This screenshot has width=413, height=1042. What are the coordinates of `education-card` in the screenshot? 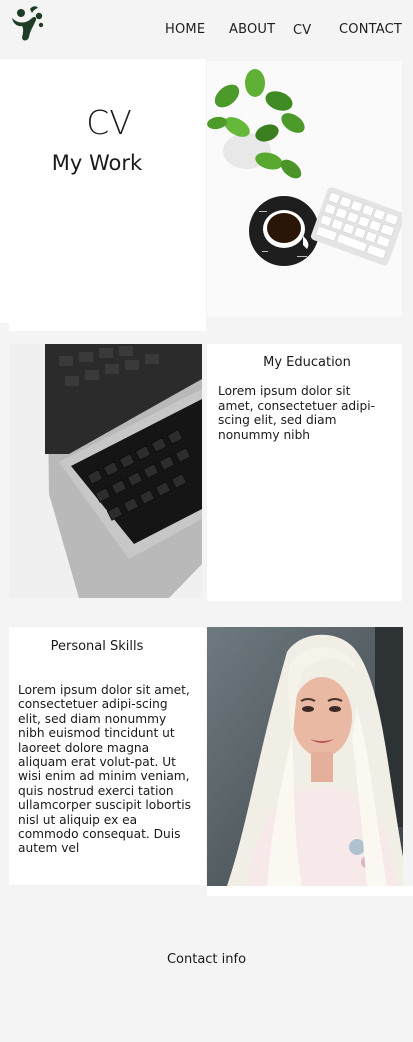 It's located at (304, 472).